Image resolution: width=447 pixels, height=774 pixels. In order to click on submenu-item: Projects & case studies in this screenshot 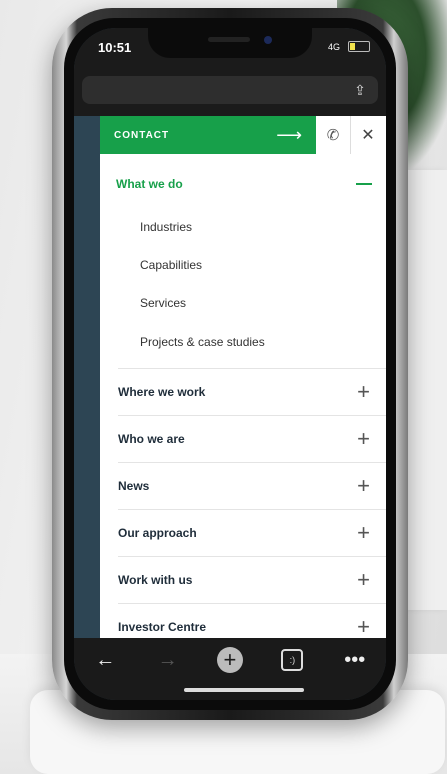, I will do `click(202, 342)`.